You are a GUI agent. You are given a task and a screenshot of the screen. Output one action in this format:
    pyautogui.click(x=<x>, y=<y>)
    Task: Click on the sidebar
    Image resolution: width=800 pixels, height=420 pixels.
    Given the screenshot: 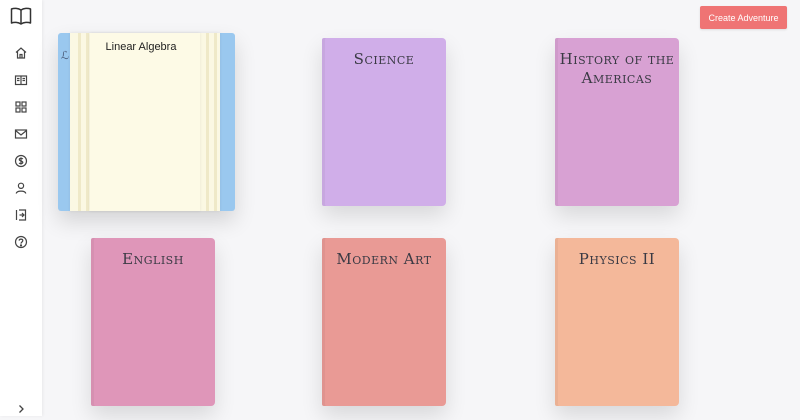 What is the action you would take?
    pyautogui.click(x=21, y=208)
    